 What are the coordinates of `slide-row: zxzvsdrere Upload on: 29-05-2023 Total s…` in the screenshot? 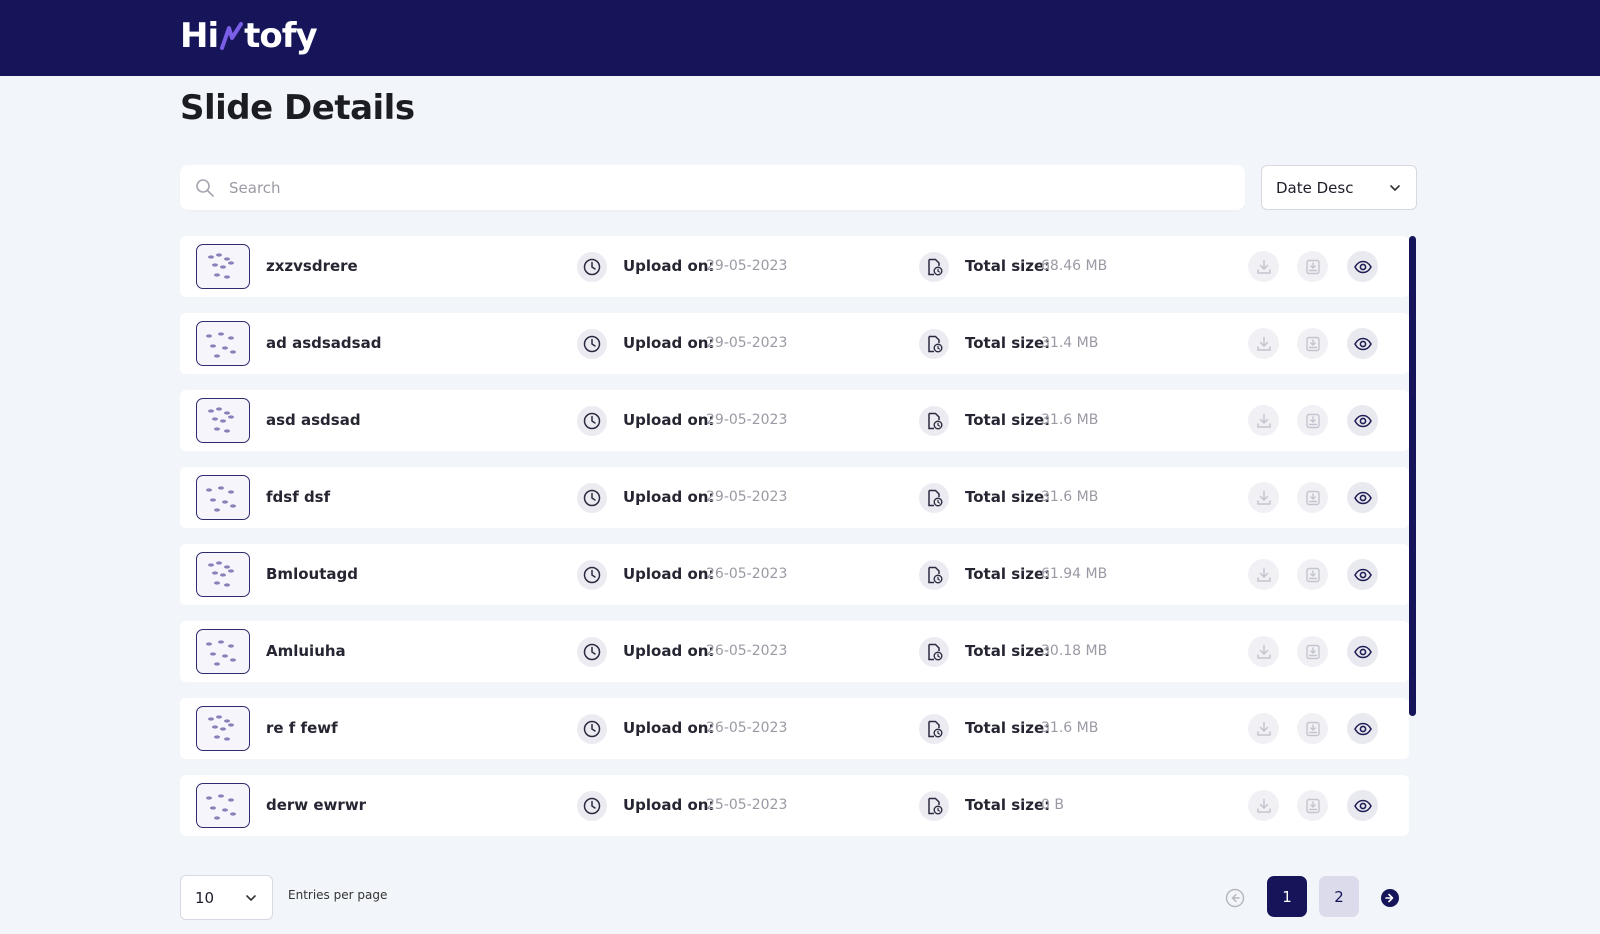 It's located at (794, 266).